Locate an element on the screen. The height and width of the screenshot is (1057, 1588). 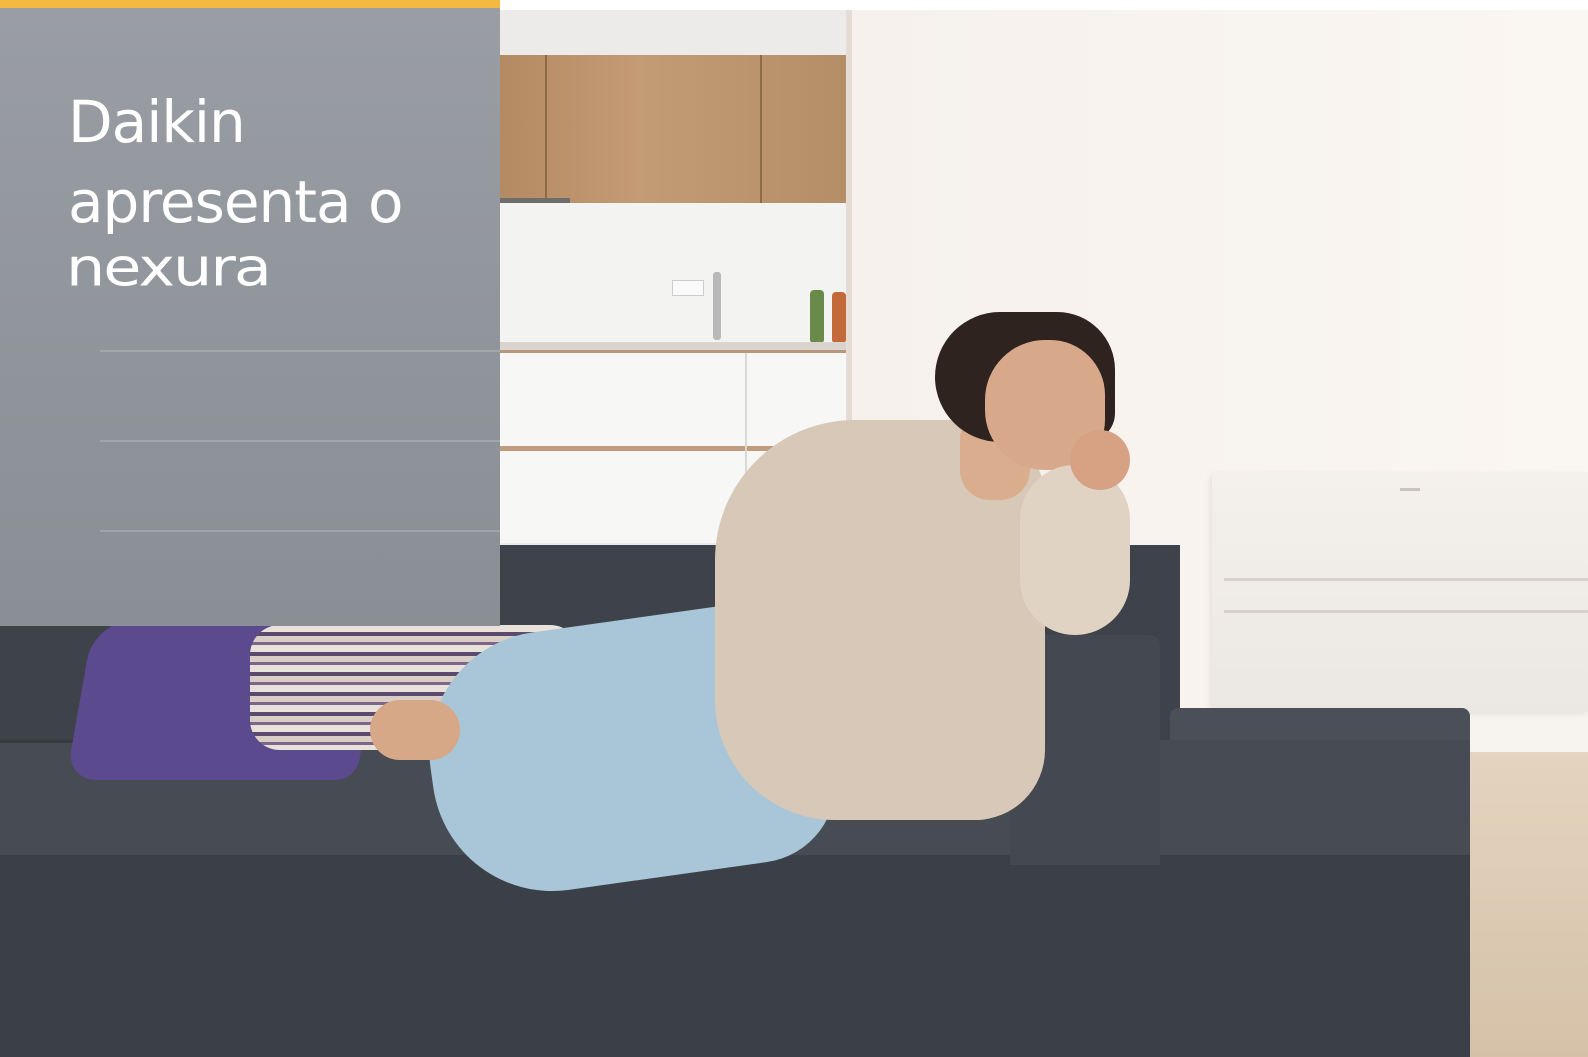
wall-outlet is located at coordinates (688, 288).